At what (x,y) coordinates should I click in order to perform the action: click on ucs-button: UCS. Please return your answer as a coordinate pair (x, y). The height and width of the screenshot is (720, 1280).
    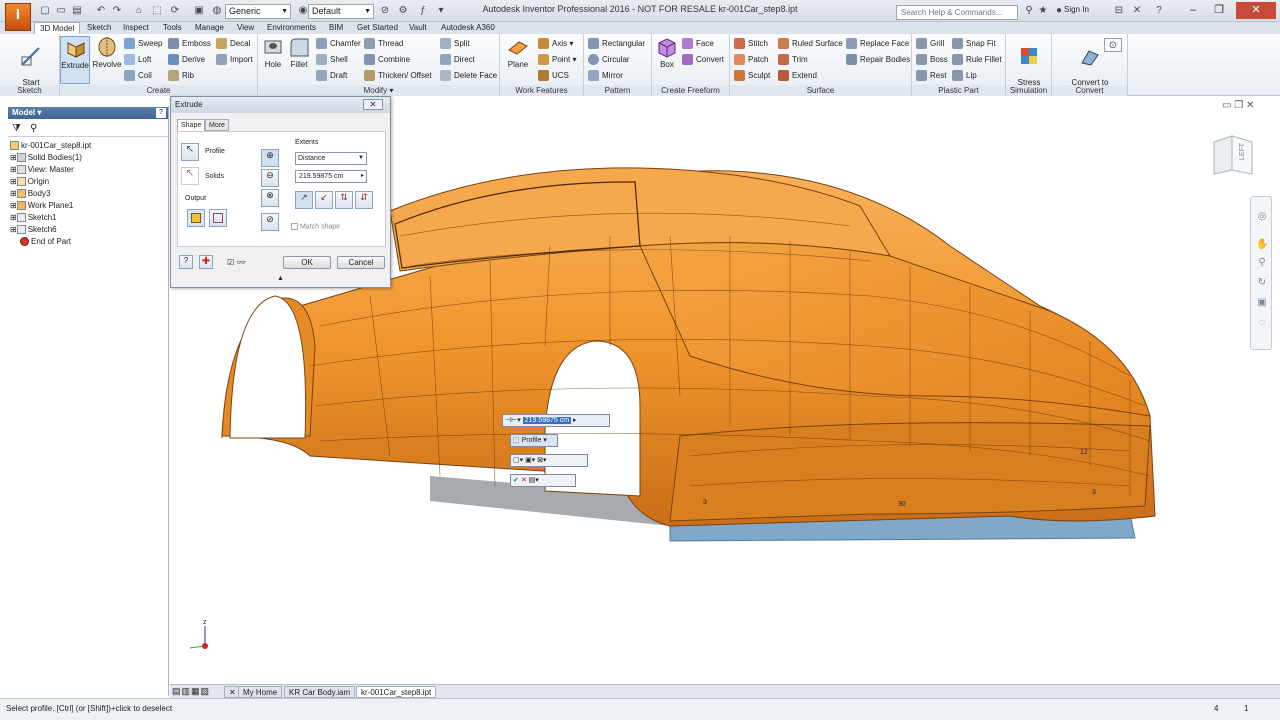
    Looking at the image, I should click on (553, 75).